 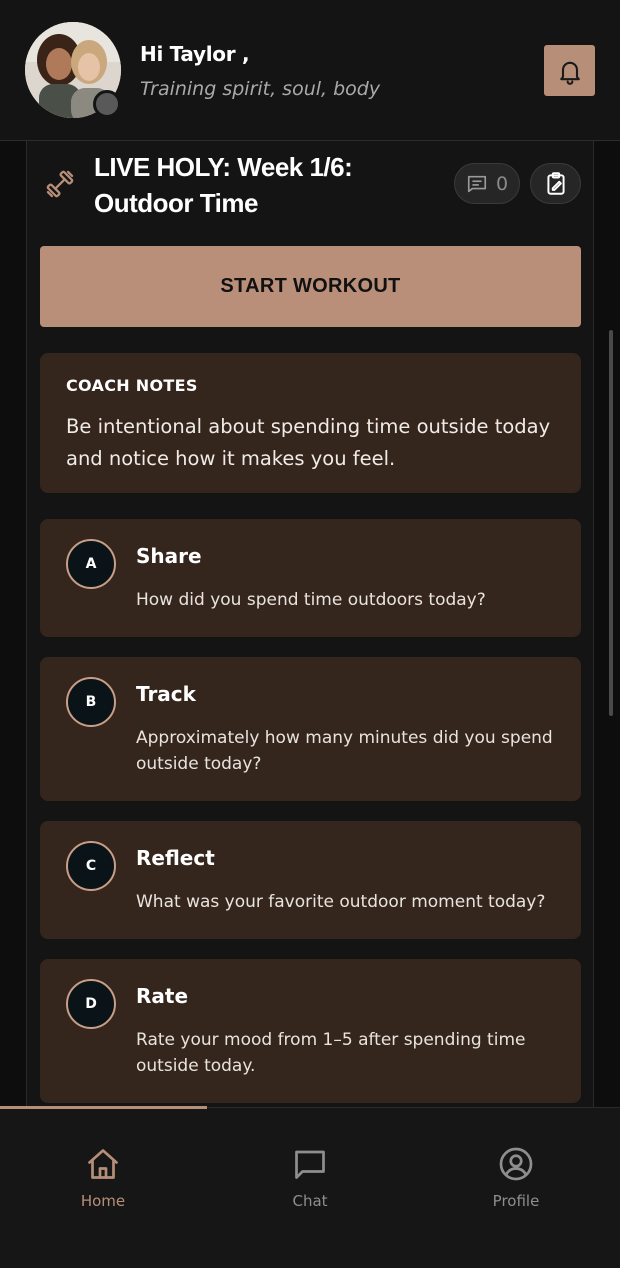 I want to click on scrollbar, so click(x=611, y=523).